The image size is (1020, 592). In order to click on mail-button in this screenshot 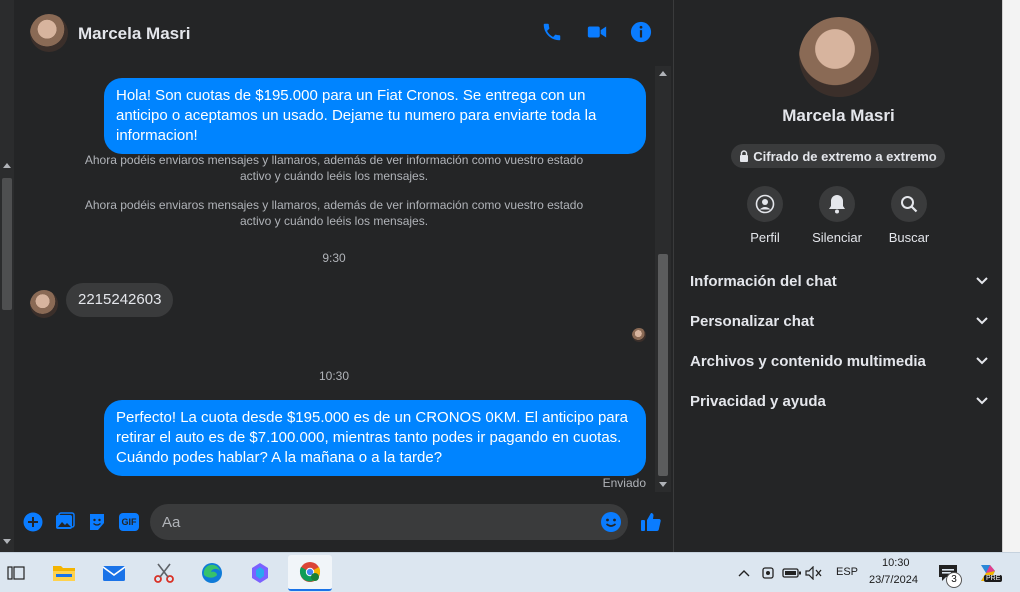, I will do `click(114, 573)`.